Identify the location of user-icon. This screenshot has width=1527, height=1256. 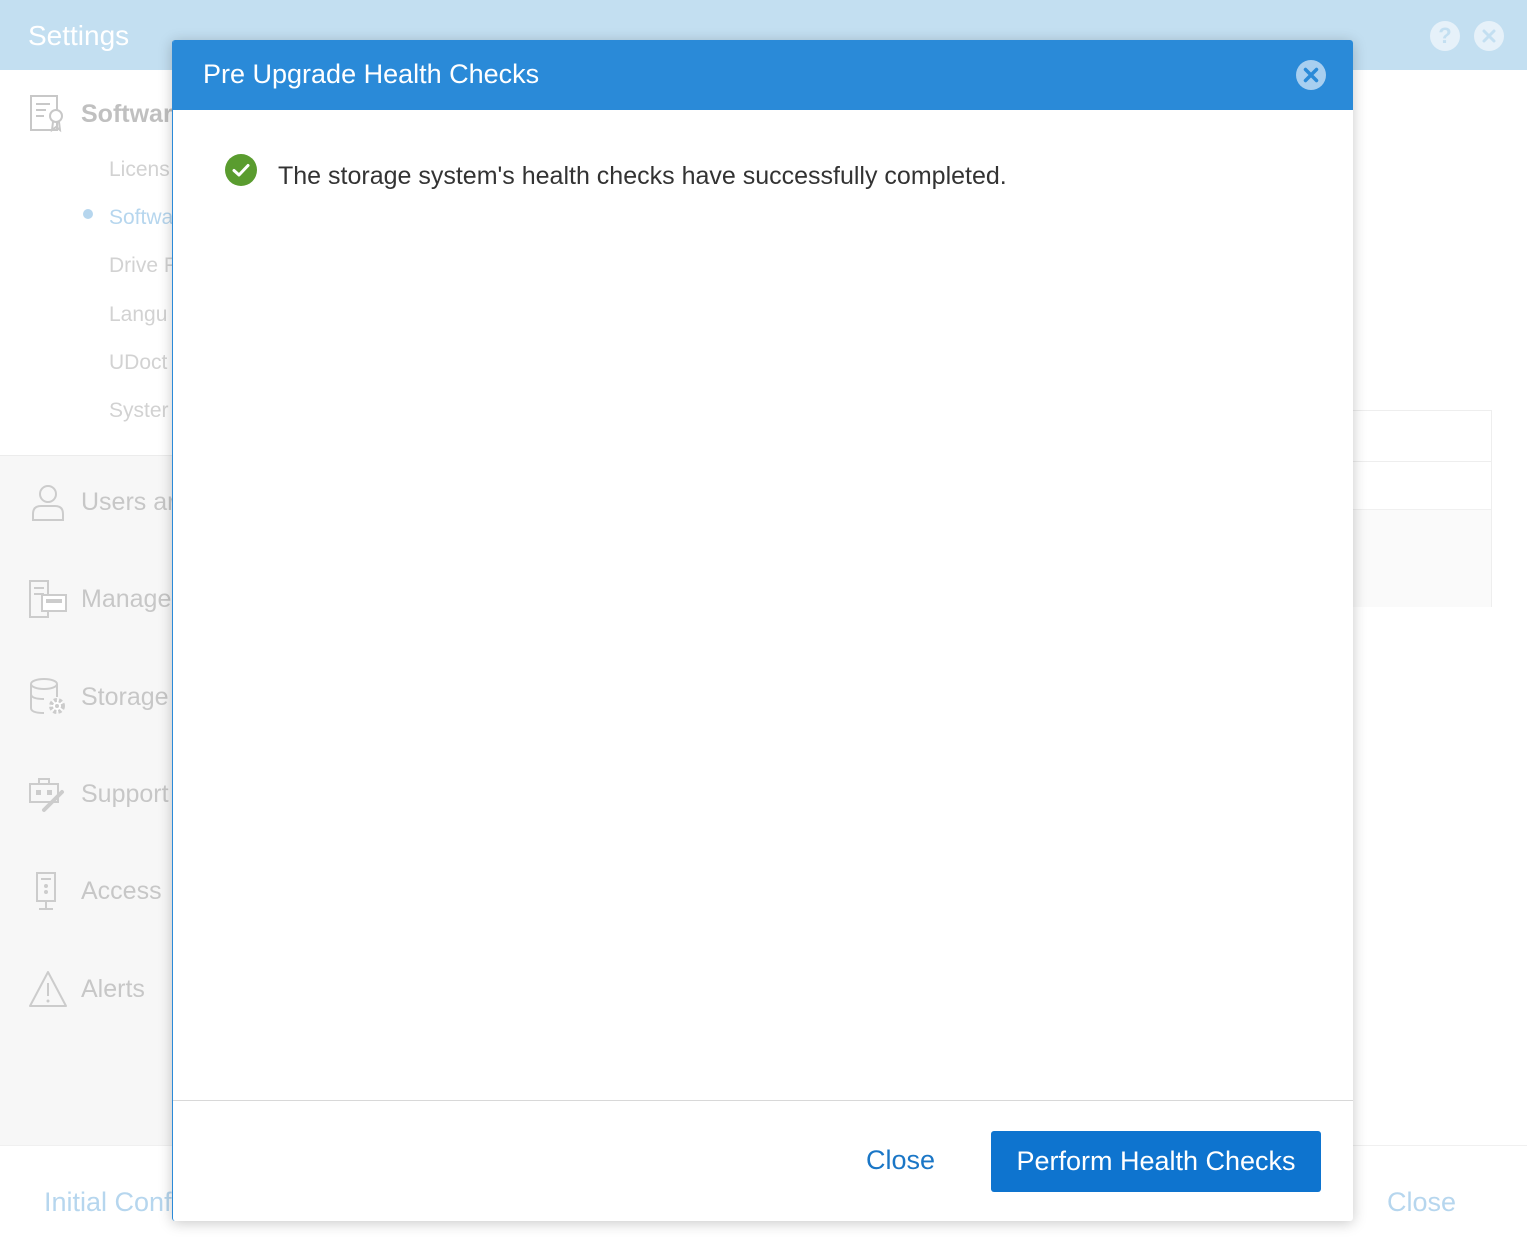
(48, 502).